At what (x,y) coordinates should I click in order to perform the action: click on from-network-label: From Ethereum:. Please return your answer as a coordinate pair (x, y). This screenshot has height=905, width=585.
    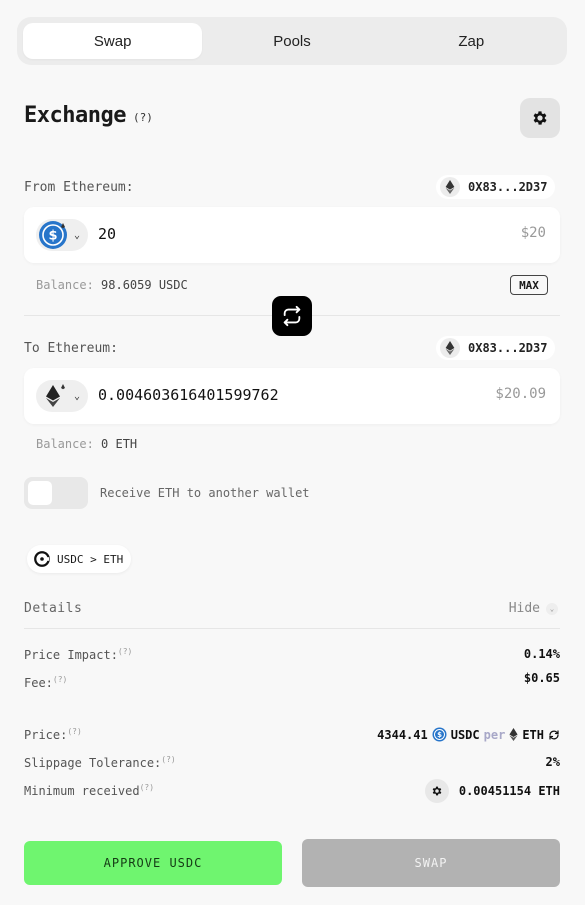
    Looking at the image, I should click on (79, 187).